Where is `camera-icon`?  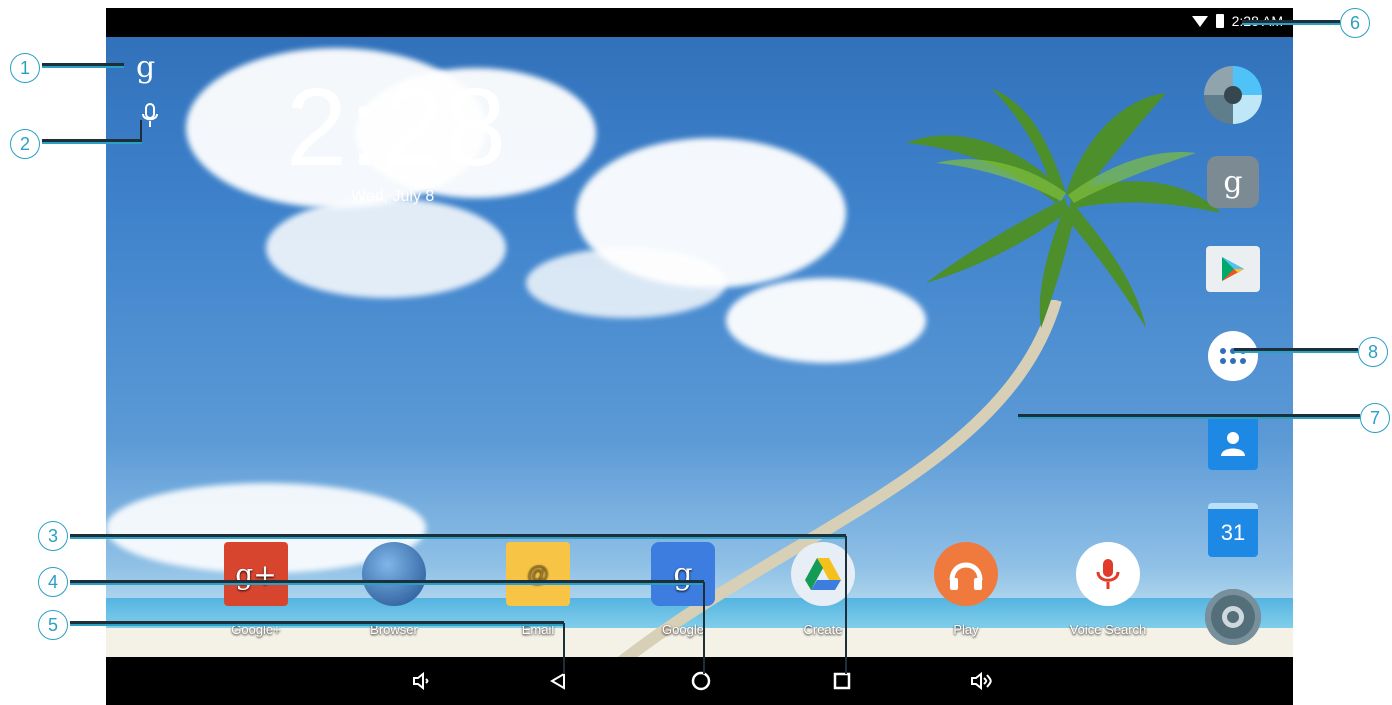 camera-icon is located at coordinates (1233, 95).